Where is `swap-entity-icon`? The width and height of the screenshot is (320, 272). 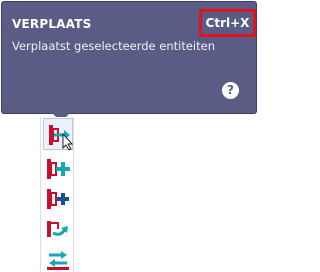 swap-entity-icon is located at coordinates (58, 260).